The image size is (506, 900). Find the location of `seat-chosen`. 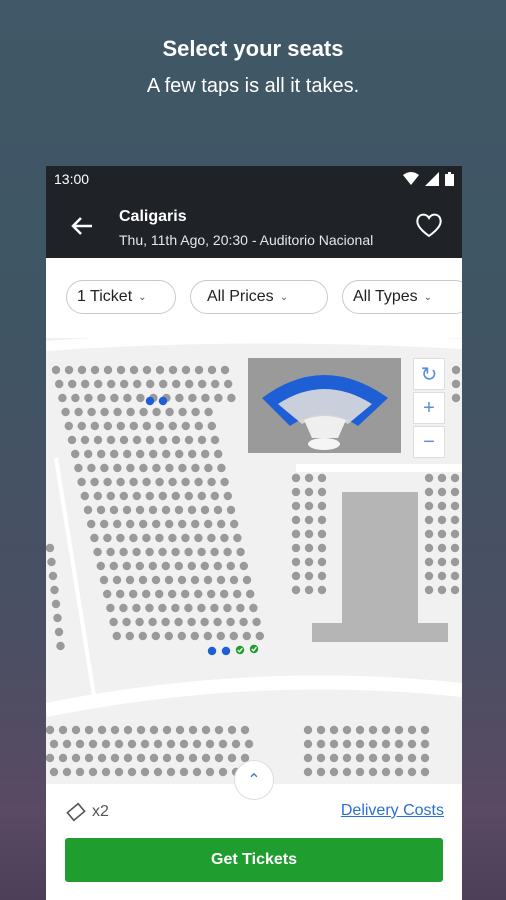

seat-chosen is located at coordinates (254, 649).